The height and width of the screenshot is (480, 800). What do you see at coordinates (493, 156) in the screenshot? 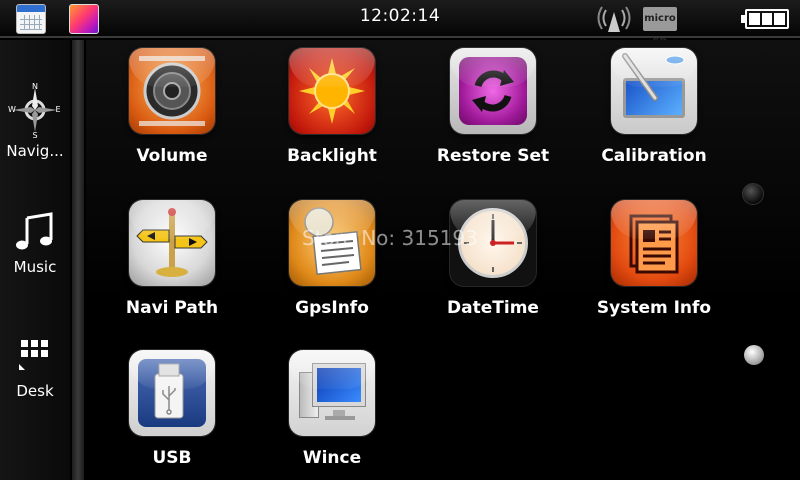
I see `app-label: Restore Set` at bounding box center [493, 156].